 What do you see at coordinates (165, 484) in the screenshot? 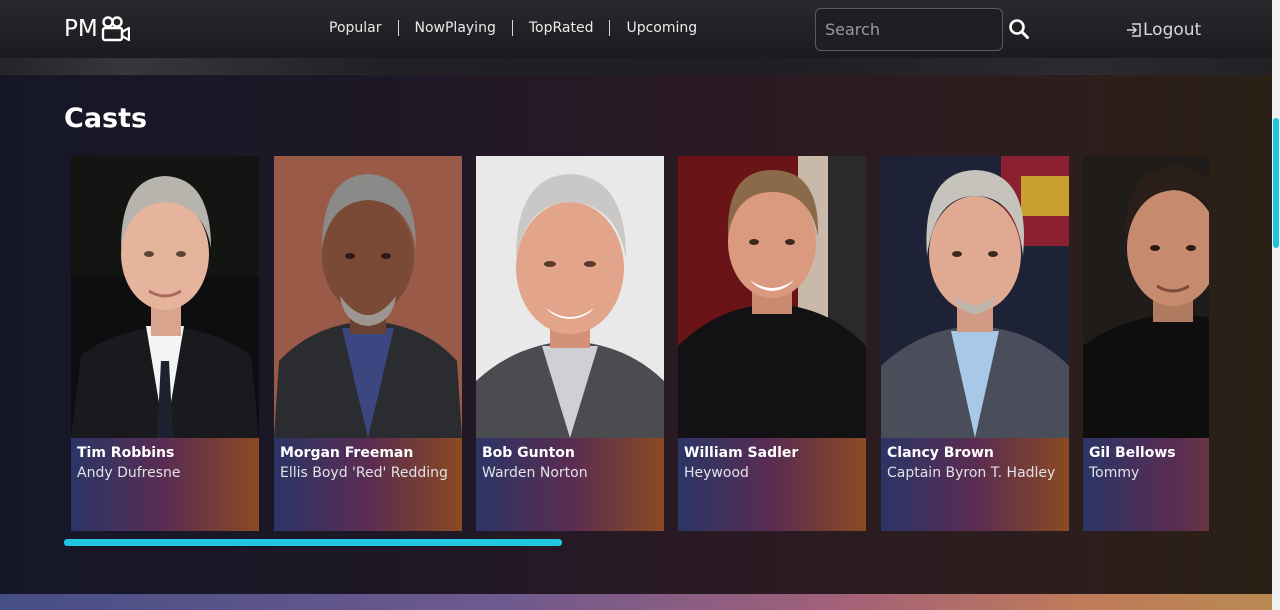
I see `cast-info: Tim Robbins Andy Dufresne` at bounding box center [165, 484].